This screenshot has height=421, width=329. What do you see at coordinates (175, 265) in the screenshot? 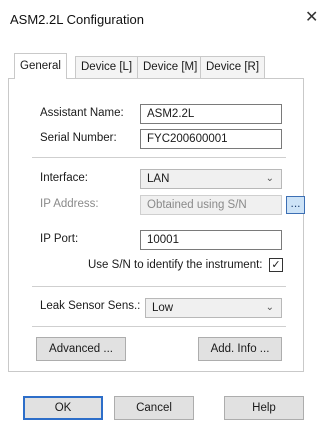
I see `use-sn-label: Use S/N to identify the instrument:` at bounding box center [175, 265].